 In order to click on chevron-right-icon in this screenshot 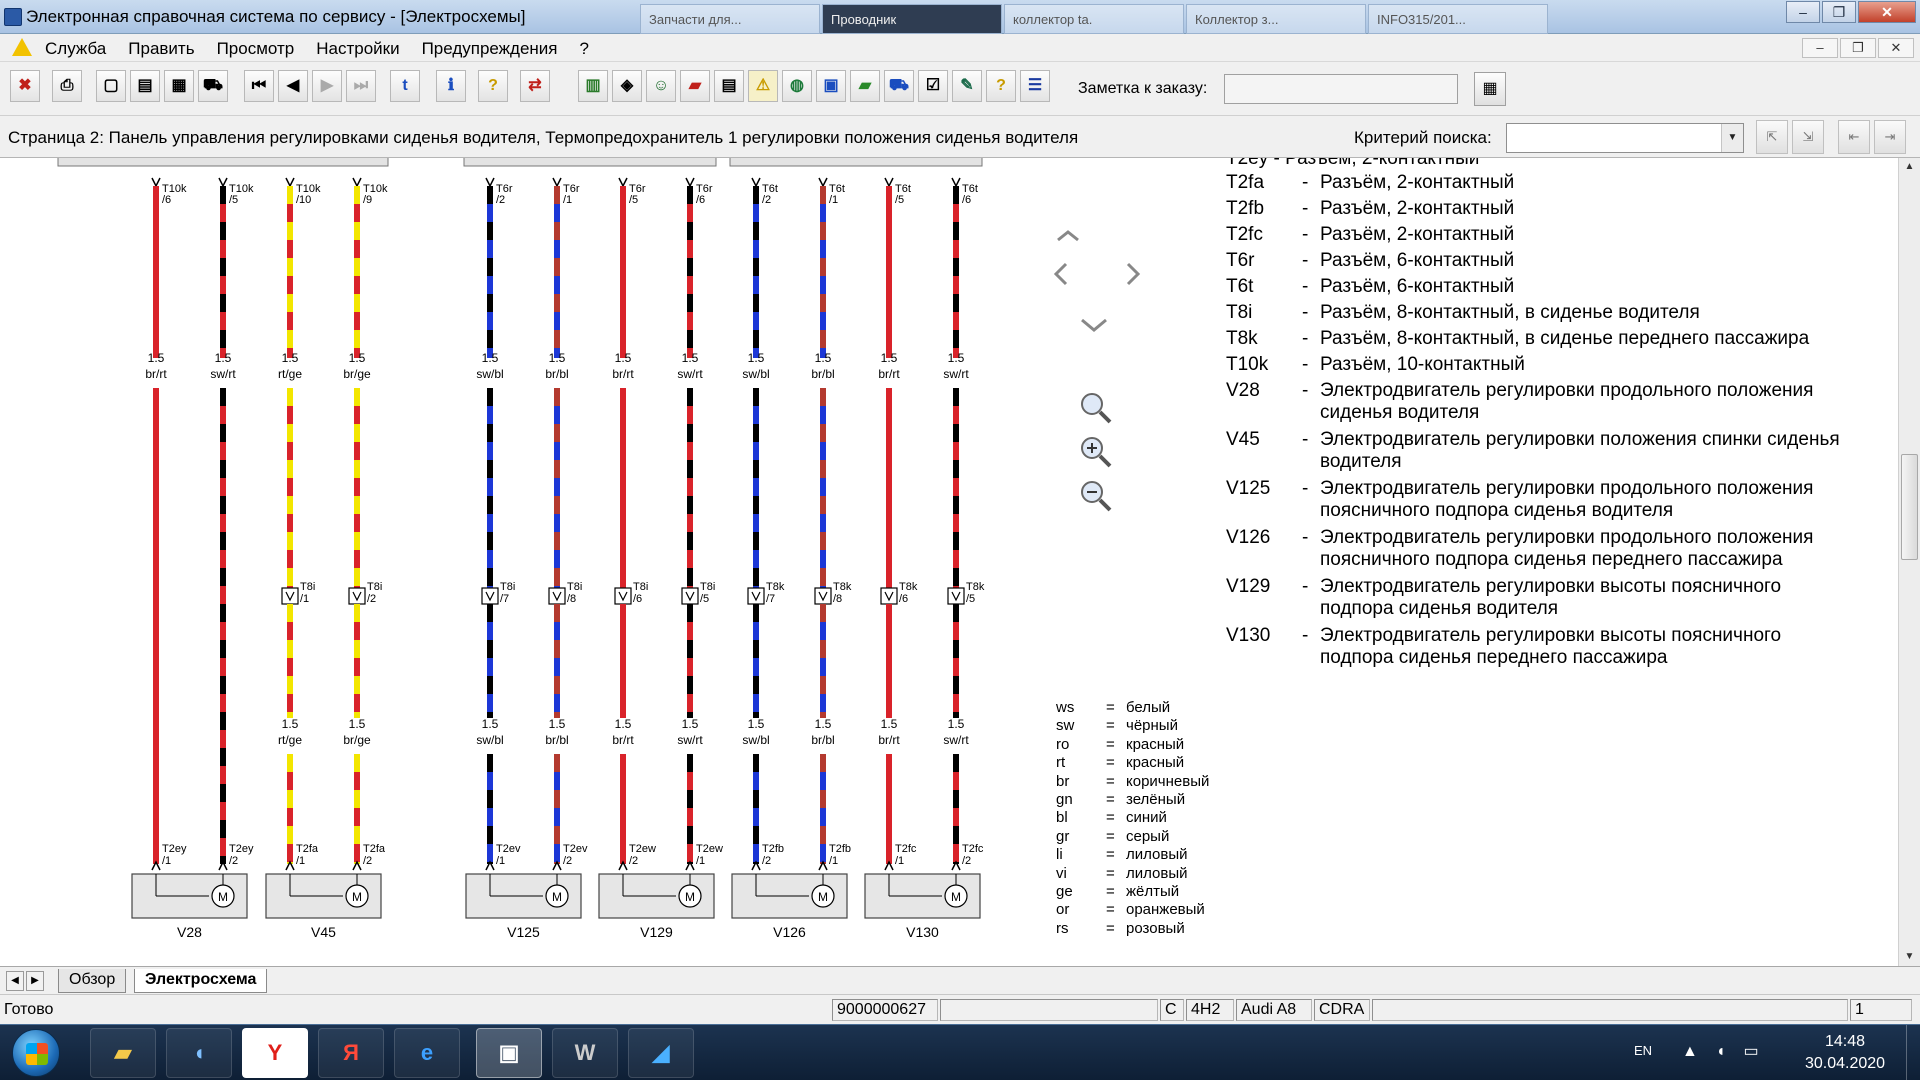, I will do `click(1133, 274)`.